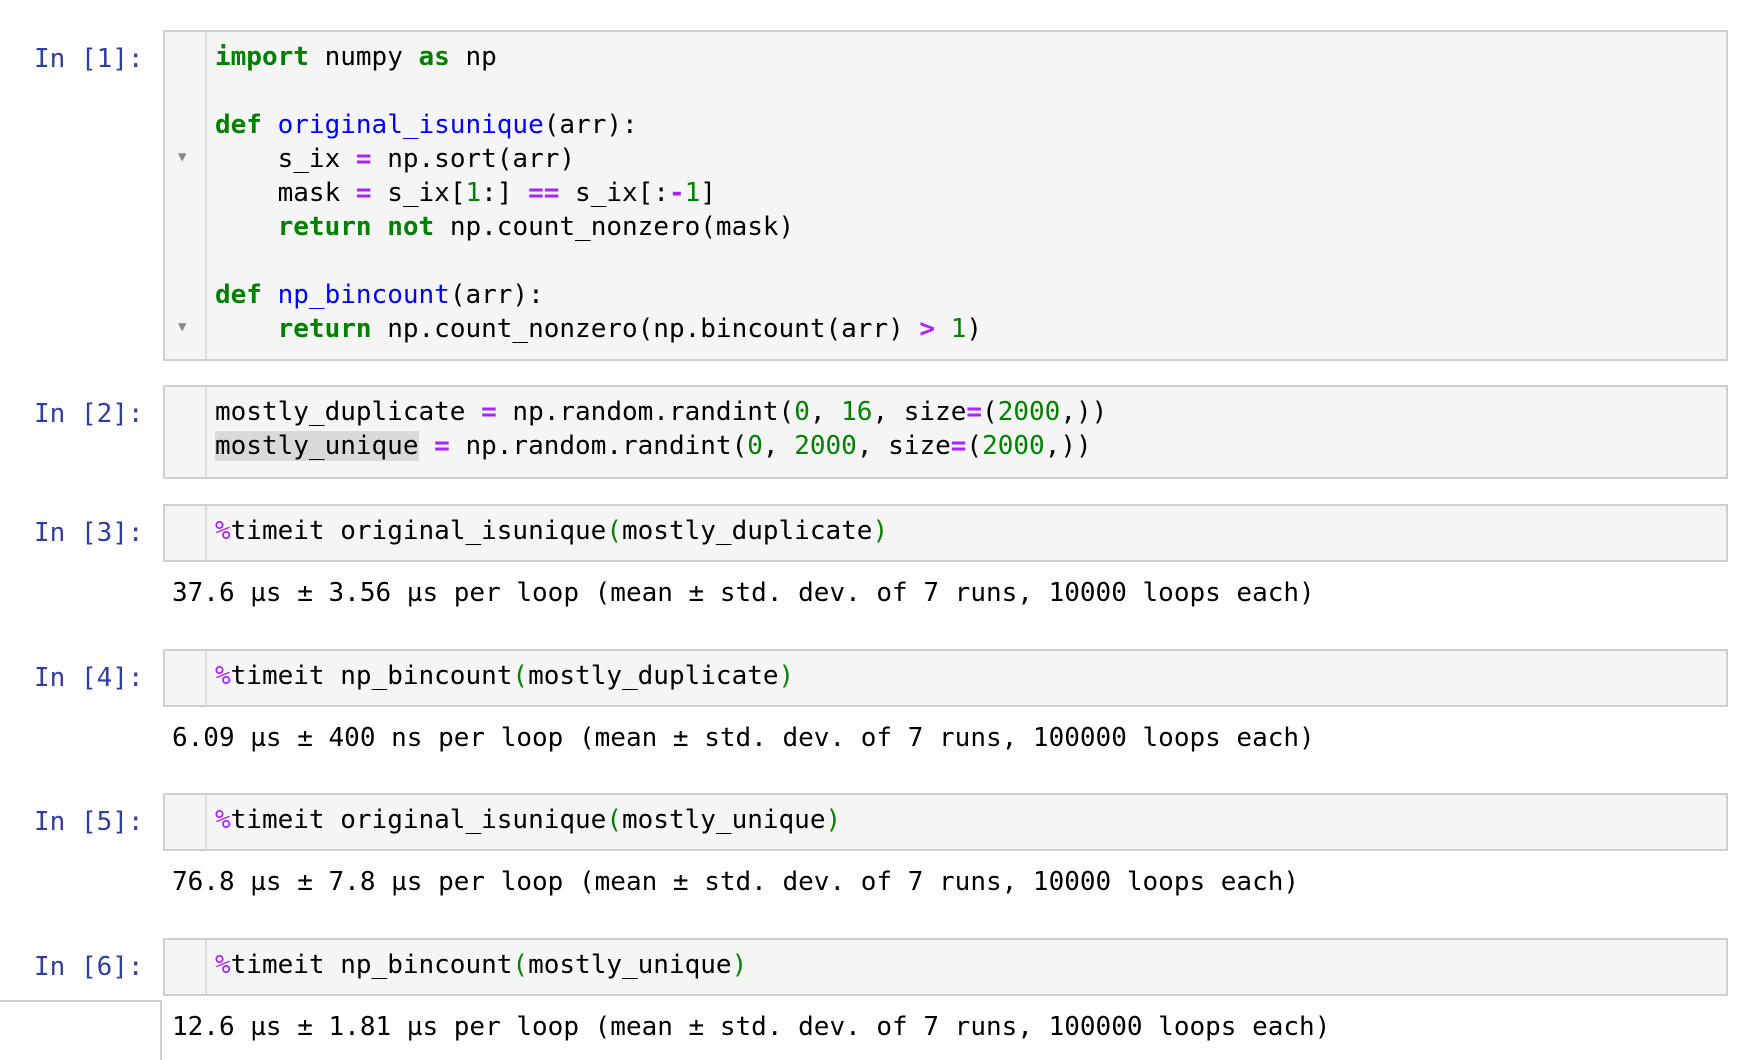 The image size is (1748, 1060). What do you see at coordinates (434, 57) in the screenshot?
I see `code-token: as` at bounding box center [434, 57].